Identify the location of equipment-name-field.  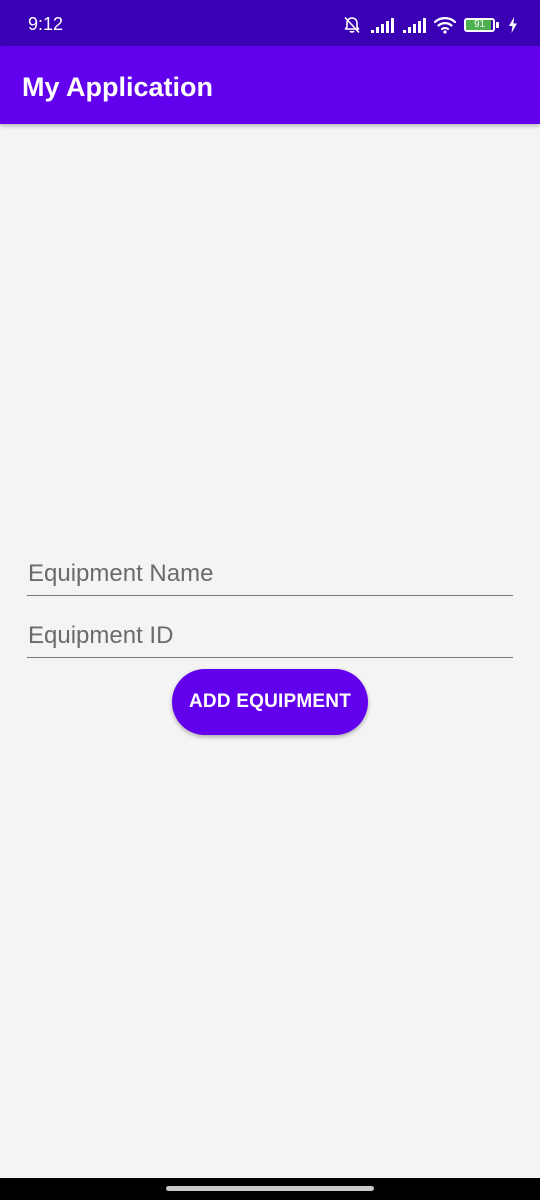
(270, 576).